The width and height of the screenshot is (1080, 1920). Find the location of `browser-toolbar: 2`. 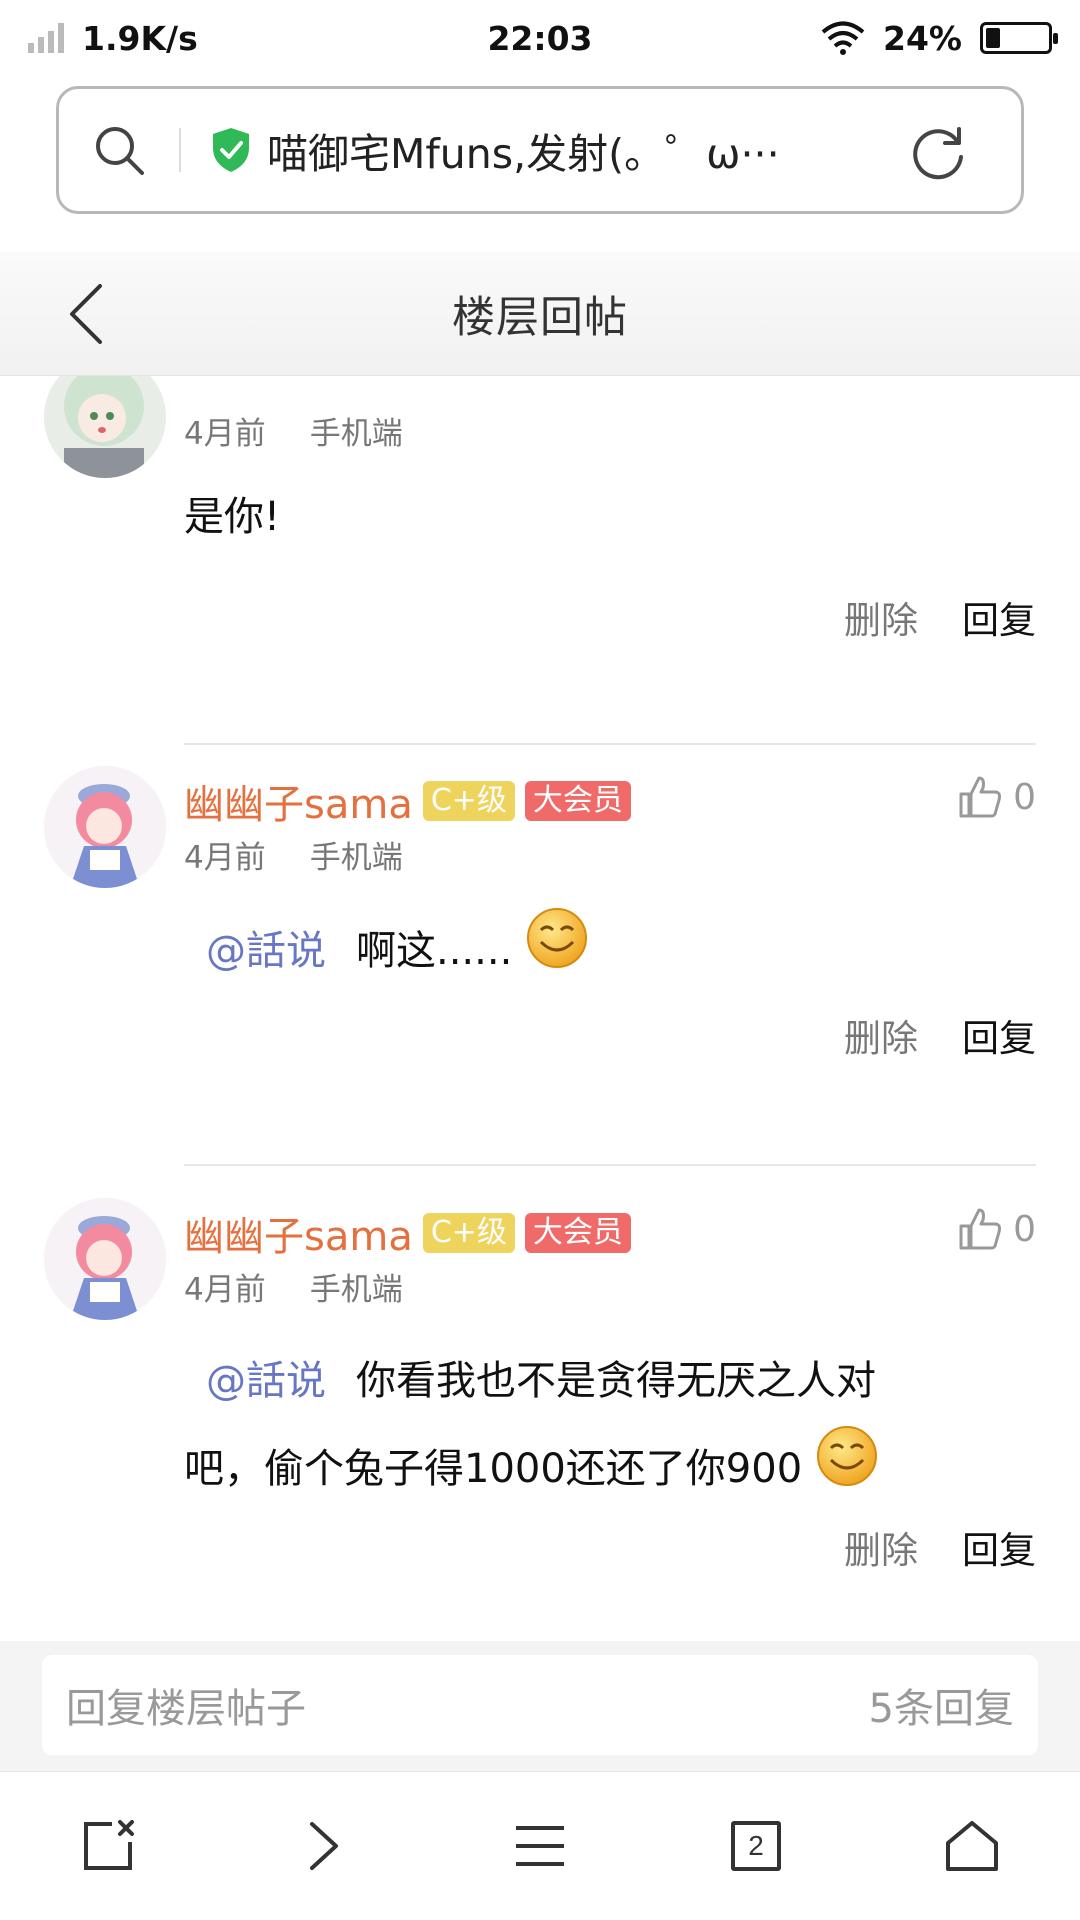

browser-toolbar: 2 is located at coordinates (540, 1845).